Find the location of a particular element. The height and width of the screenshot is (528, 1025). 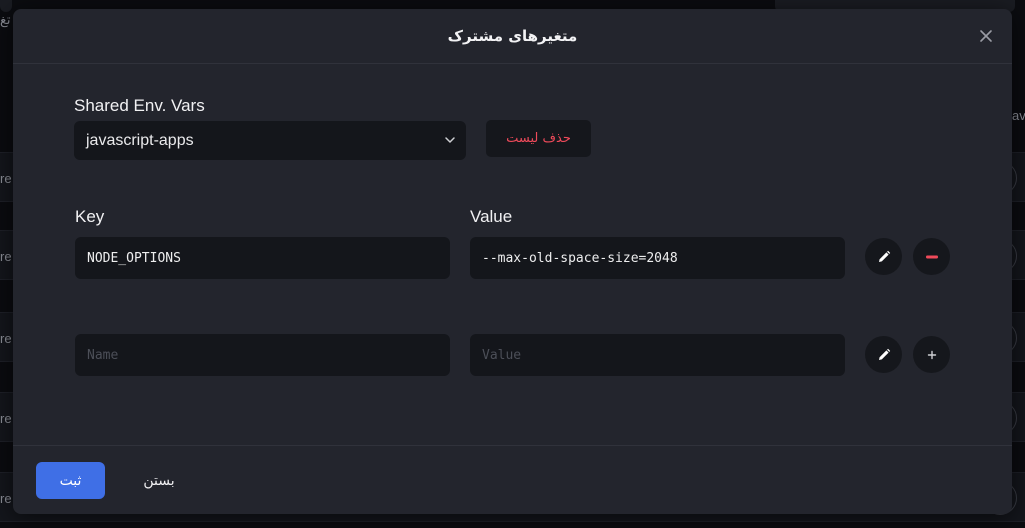

cancel-button: بستن is located at coordinates (159, 480).